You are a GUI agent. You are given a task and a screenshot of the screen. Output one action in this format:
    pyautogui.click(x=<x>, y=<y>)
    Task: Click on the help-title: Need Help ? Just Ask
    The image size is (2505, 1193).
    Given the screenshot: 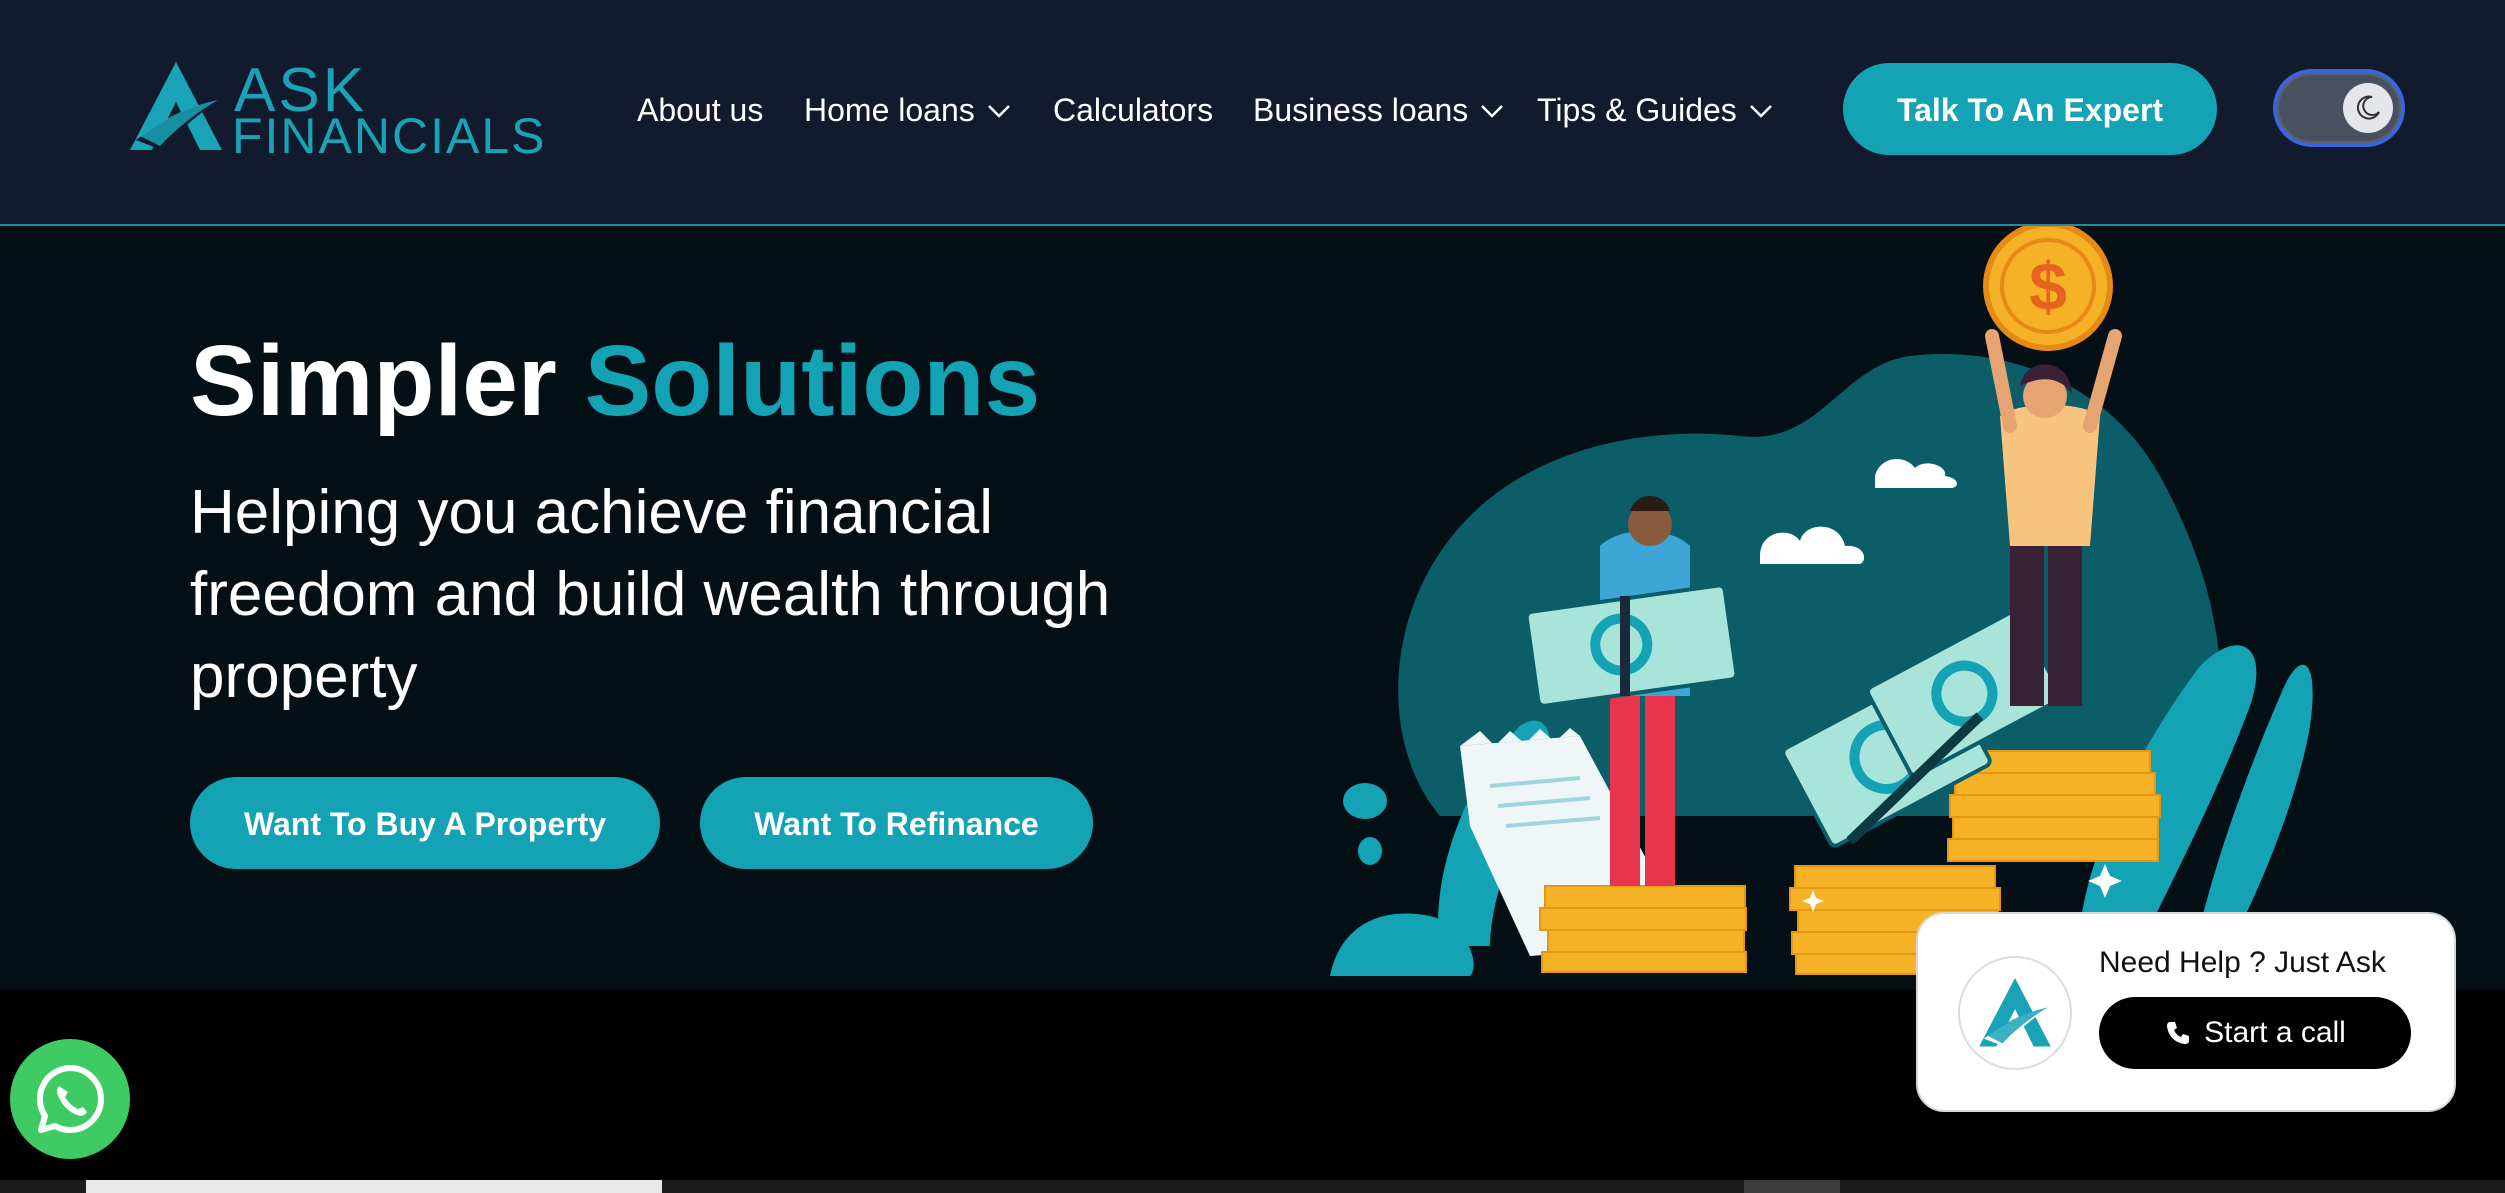 What is the action you would take?
    pyautogui.click(x=2242, y=962)
    